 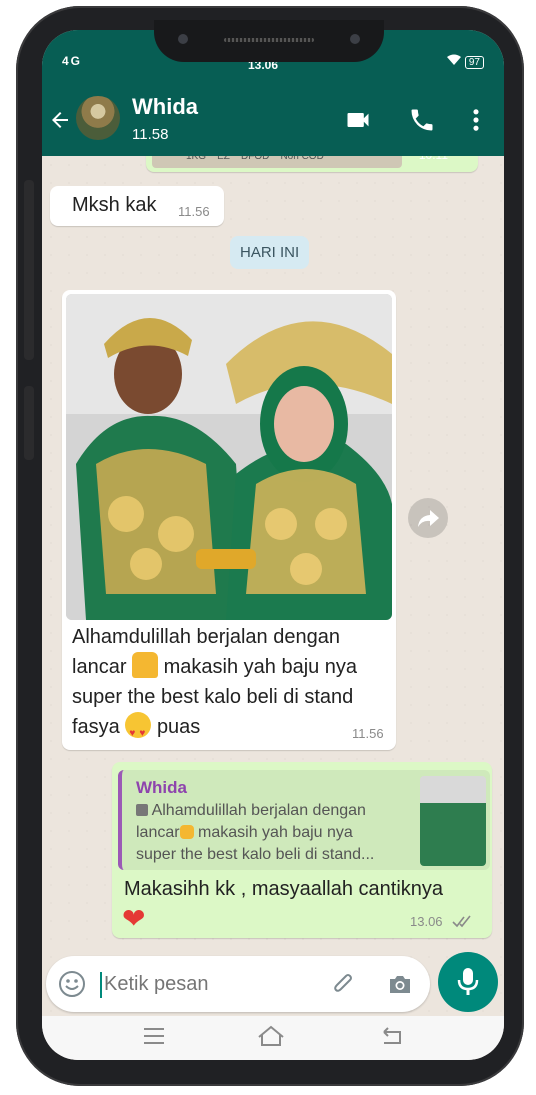 What do you see at coordinates (72, 61) in the screenshot?
I see `signal-indicator: 4G` at bounding box center [72, 61].